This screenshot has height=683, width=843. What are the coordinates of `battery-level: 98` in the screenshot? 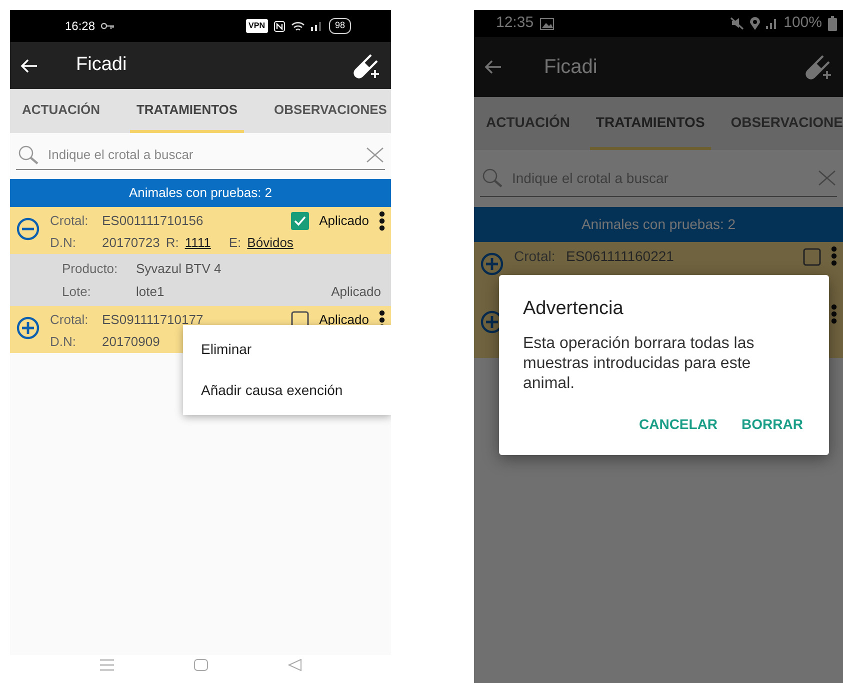 It's located at (339, 26).